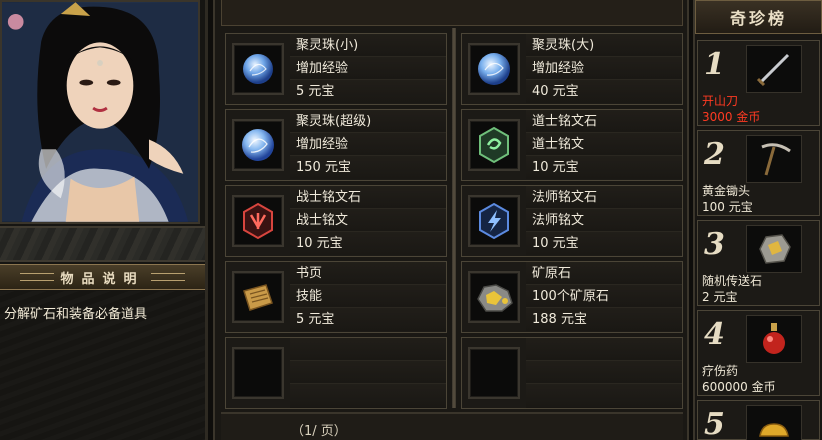 Image resolution: width=822 pixels, height=440 pixels. What do you see at coordinates (604, 197) in the screenshot?
I see `item-name: 法师铭文石` at bounding box center [604, 197].